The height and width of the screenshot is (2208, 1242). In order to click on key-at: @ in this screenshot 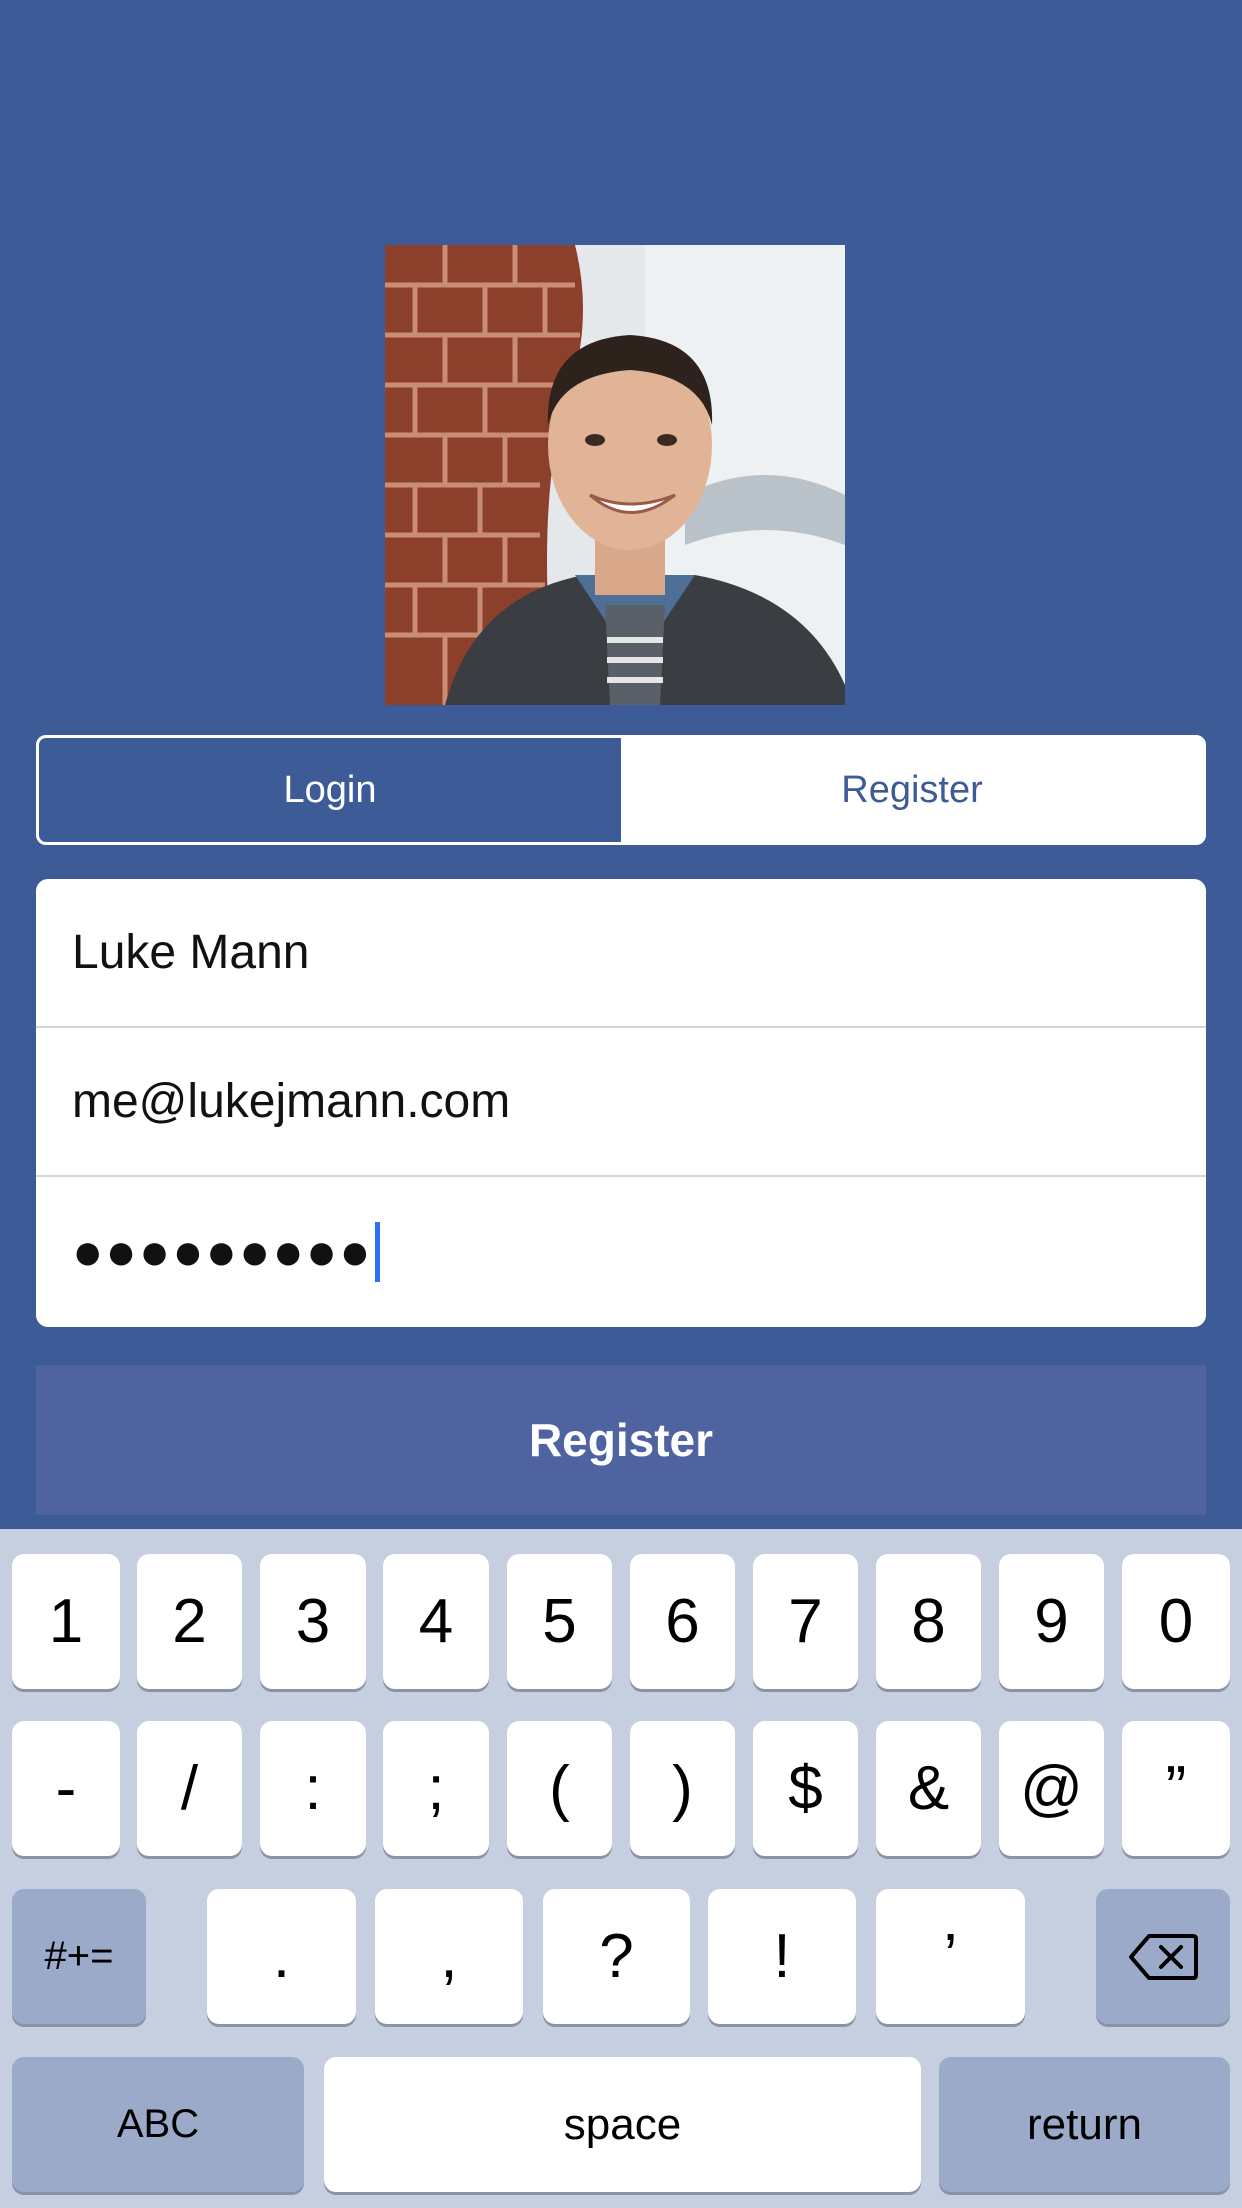, I will do `click(1051, 1788)`.